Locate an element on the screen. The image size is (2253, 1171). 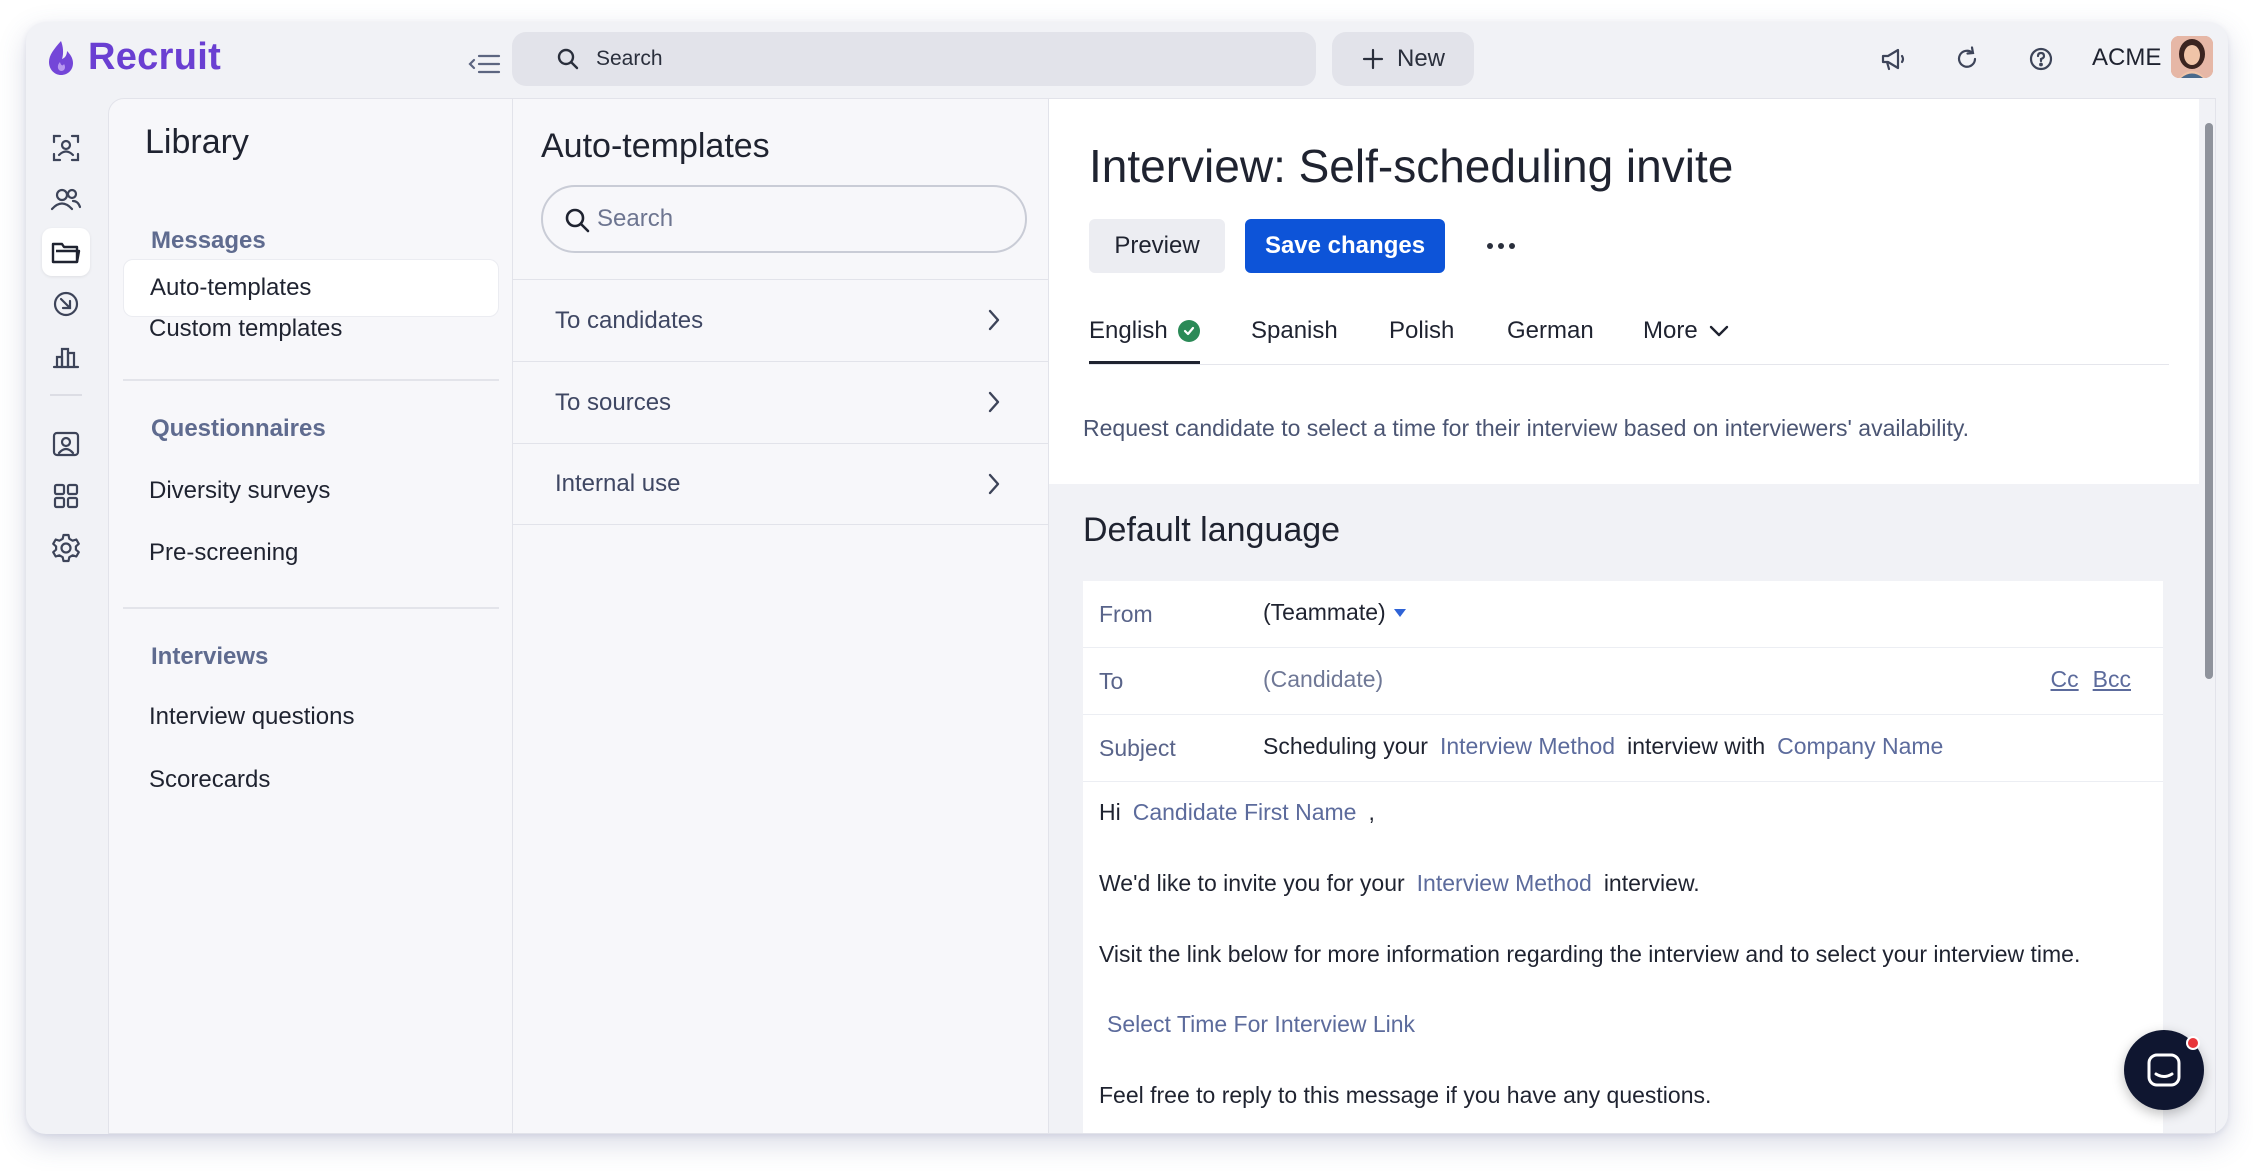
rail-divider is located at coordinates (66, 395).